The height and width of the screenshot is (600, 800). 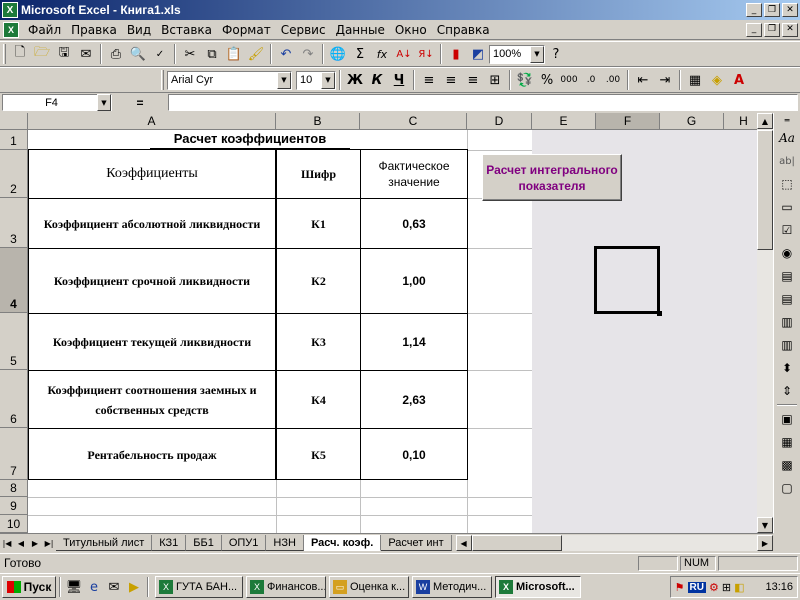 What do you see at coordinates (787, 207) in the screenshot?
I see `button-tool-icon: ▭` at bounding box center [787, 207].